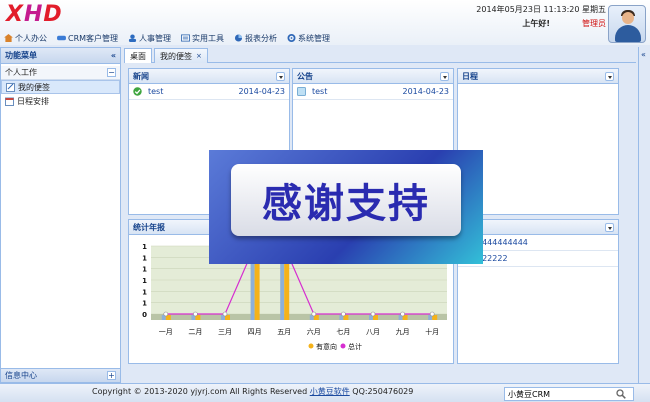 This screenshot has width=650, height=402. Describe the element at coordinates (470, 76) in the screenshot. I see `panel-title: 日程` at that location.